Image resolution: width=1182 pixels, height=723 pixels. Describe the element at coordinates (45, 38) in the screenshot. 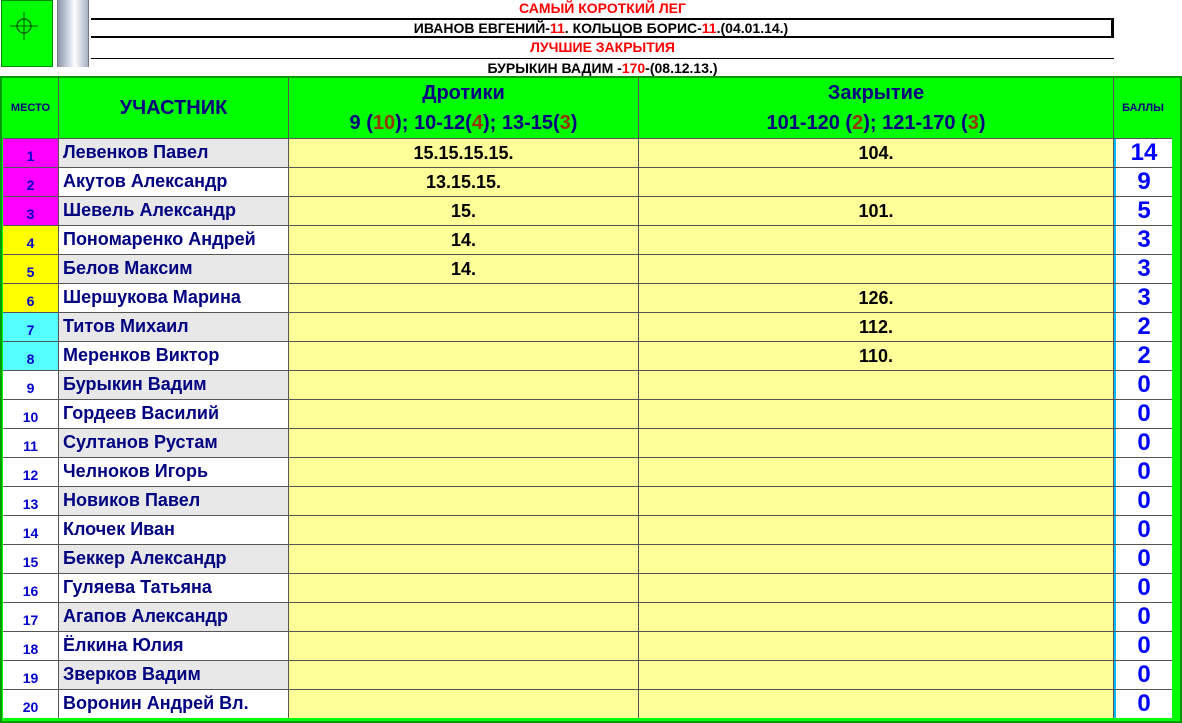

I see `corner-panel` at that location.